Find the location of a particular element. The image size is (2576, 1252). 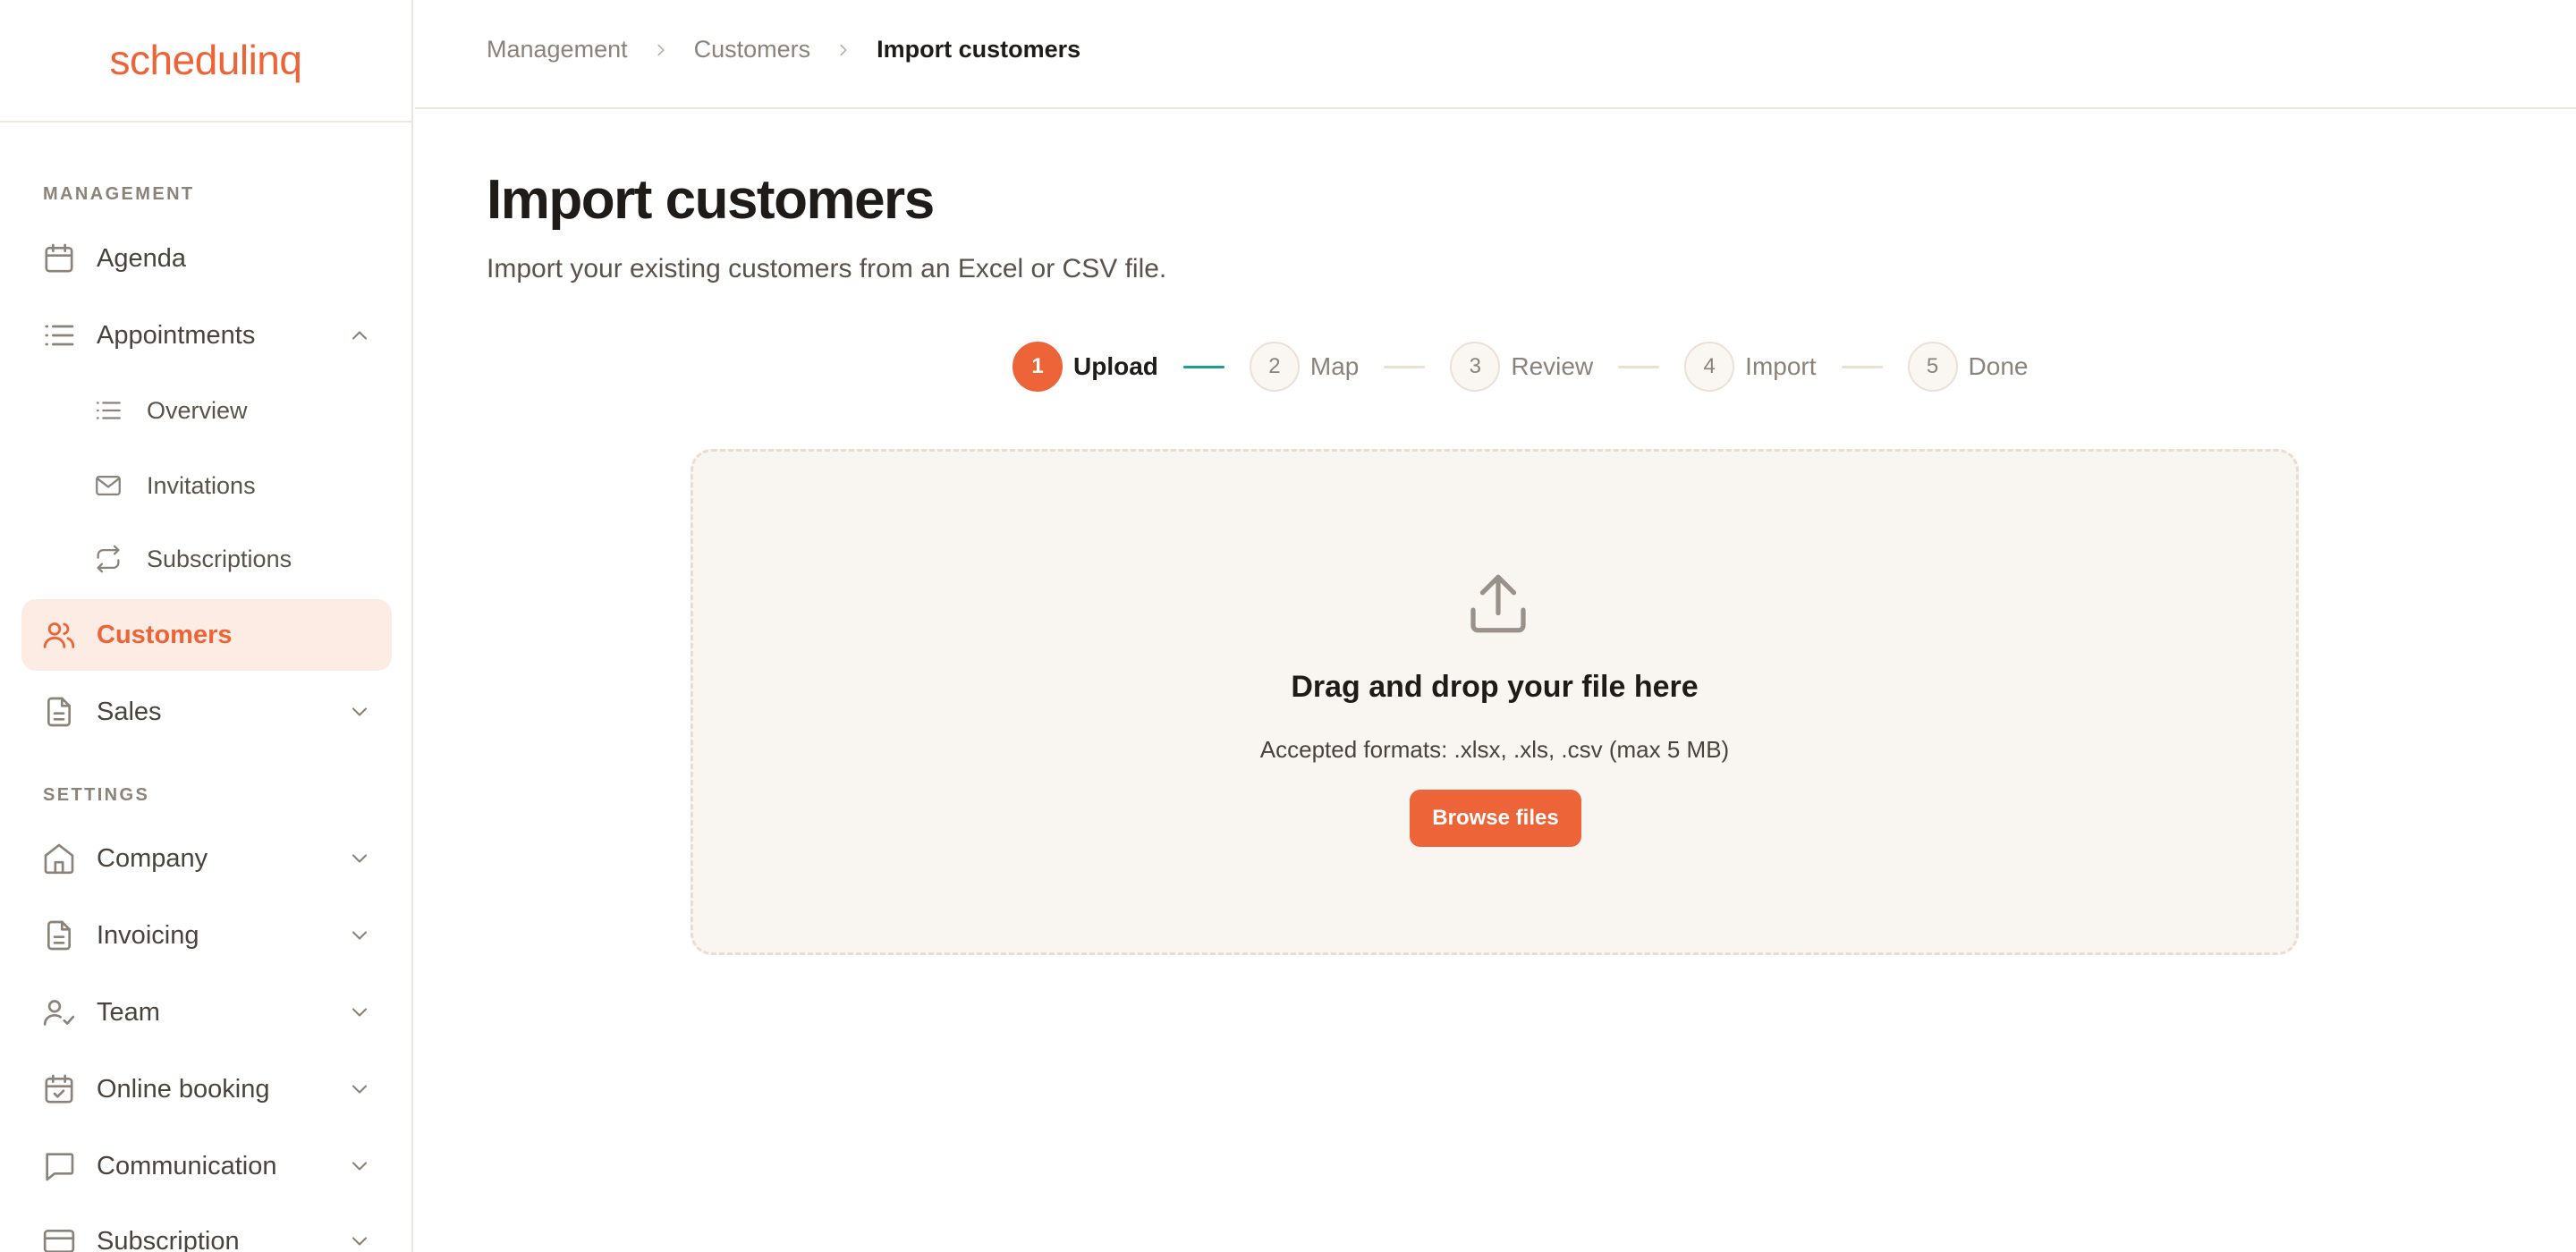

sidebar-item-team: Team is located at coordinates (206, 1012).